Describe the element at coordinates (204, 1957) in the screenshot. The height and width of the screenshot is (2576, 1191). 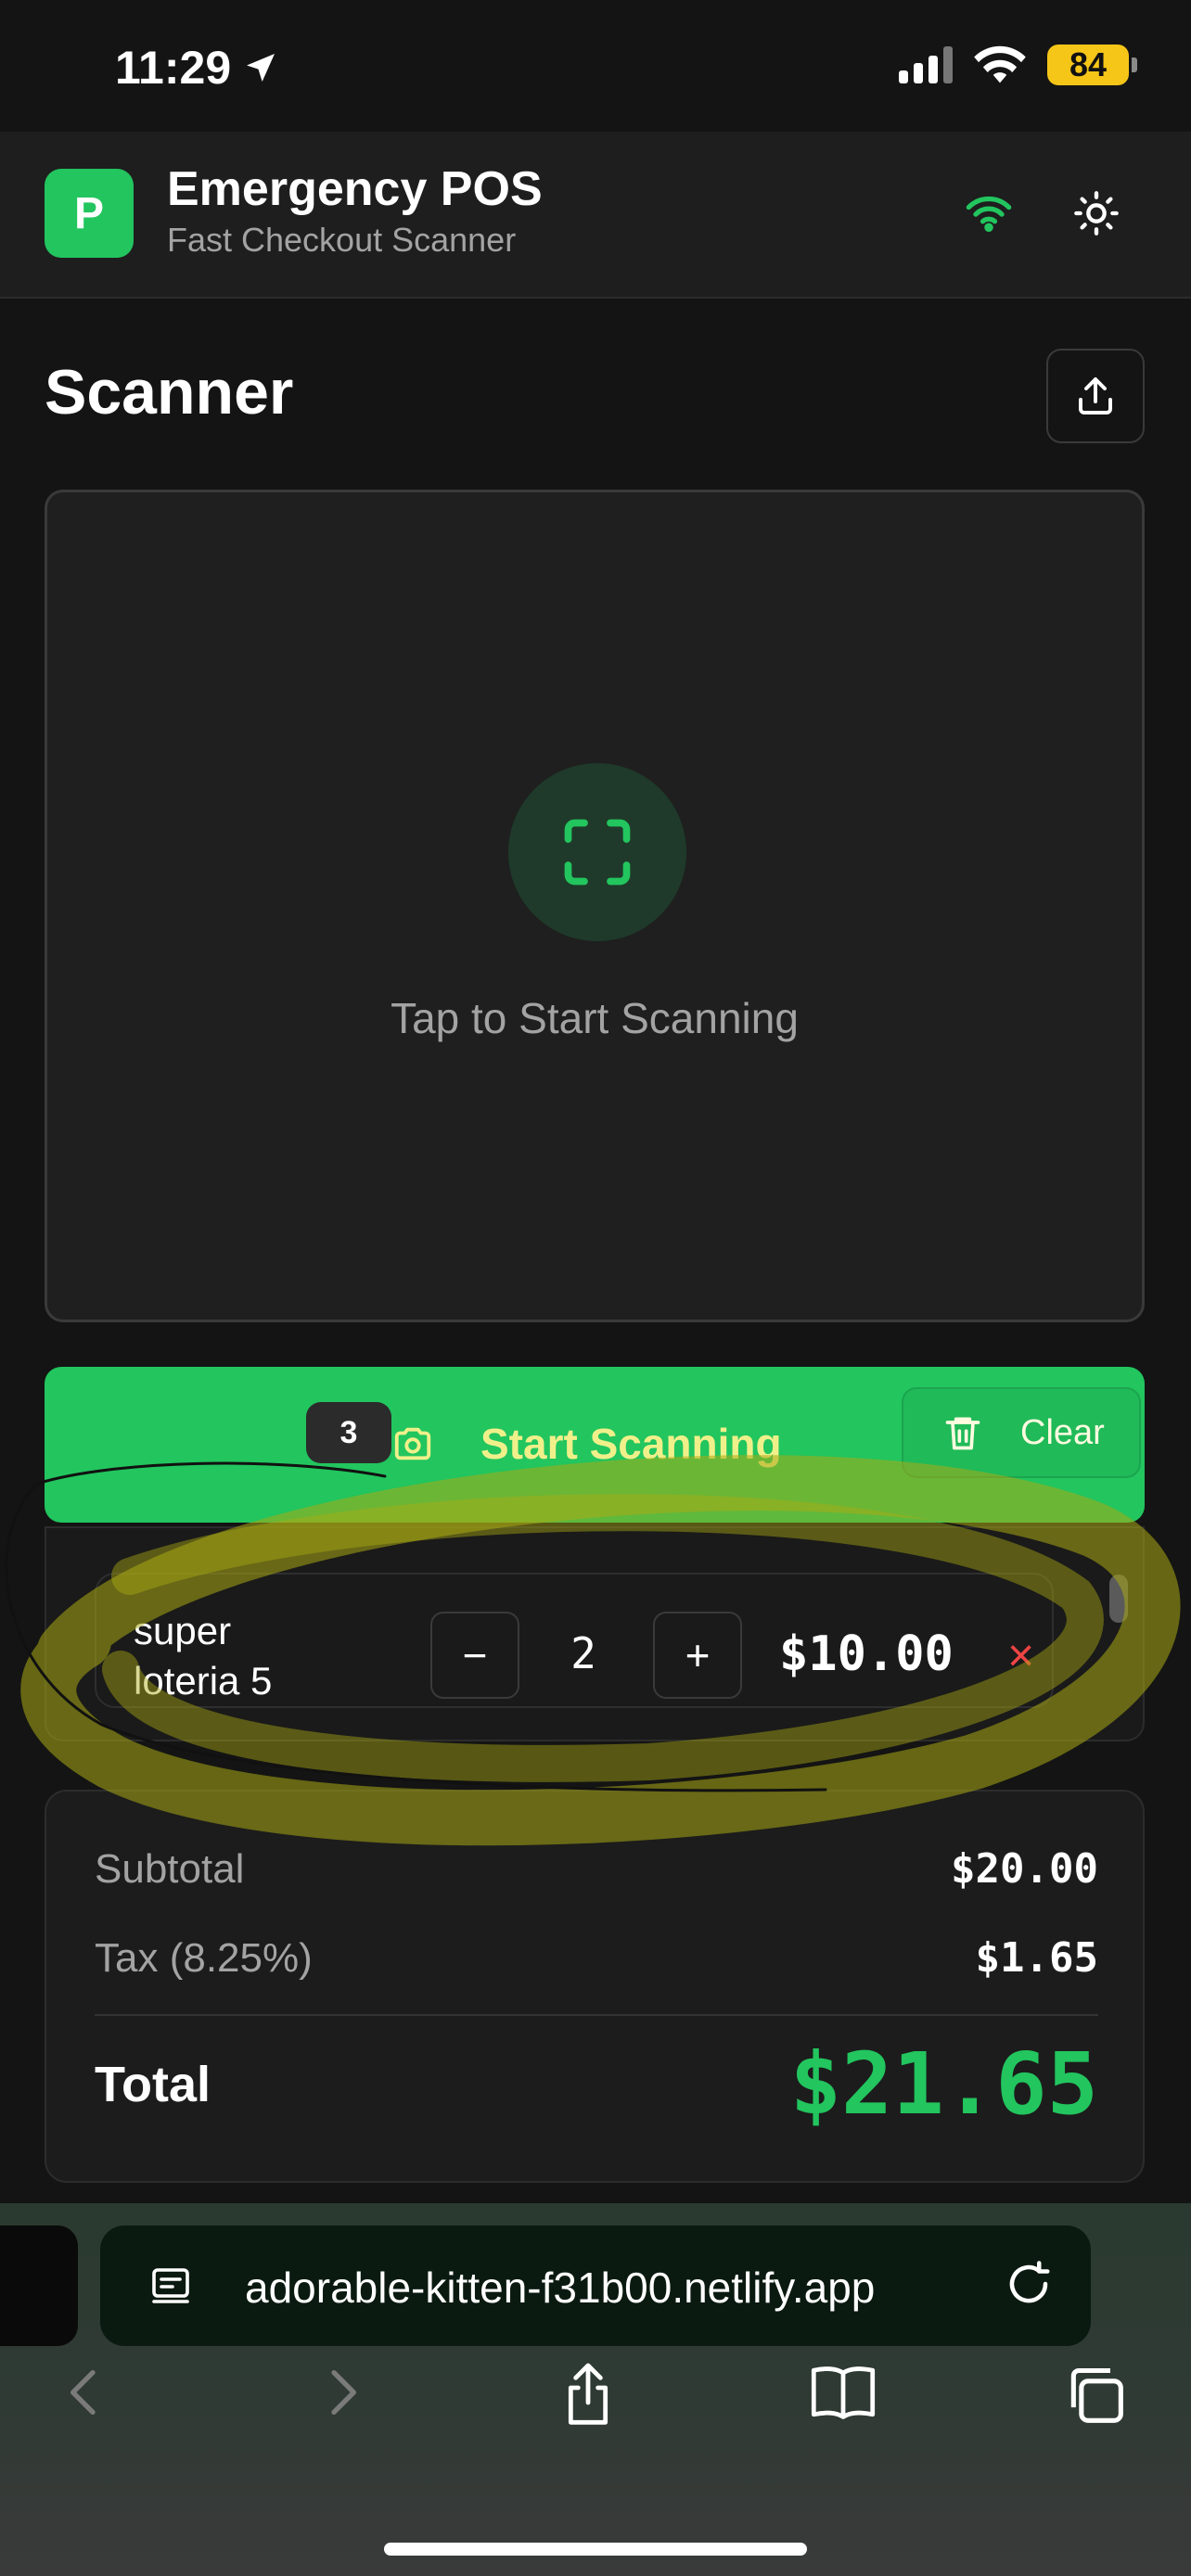
I see `tax-label: Tax (8.25%)` at that location.